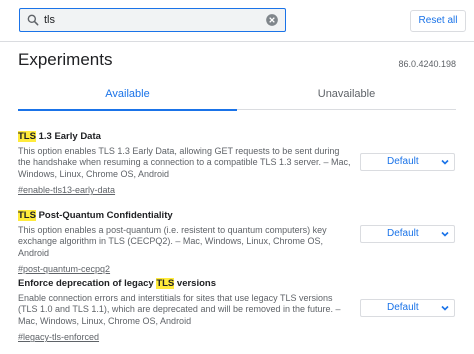 This screenshot has width=474, height=354. What do you see at coordinates (59, 136) in the screenshot?
I see `experiment-title: TLS 1.3 Early Data` at bounding box center [59, 136].